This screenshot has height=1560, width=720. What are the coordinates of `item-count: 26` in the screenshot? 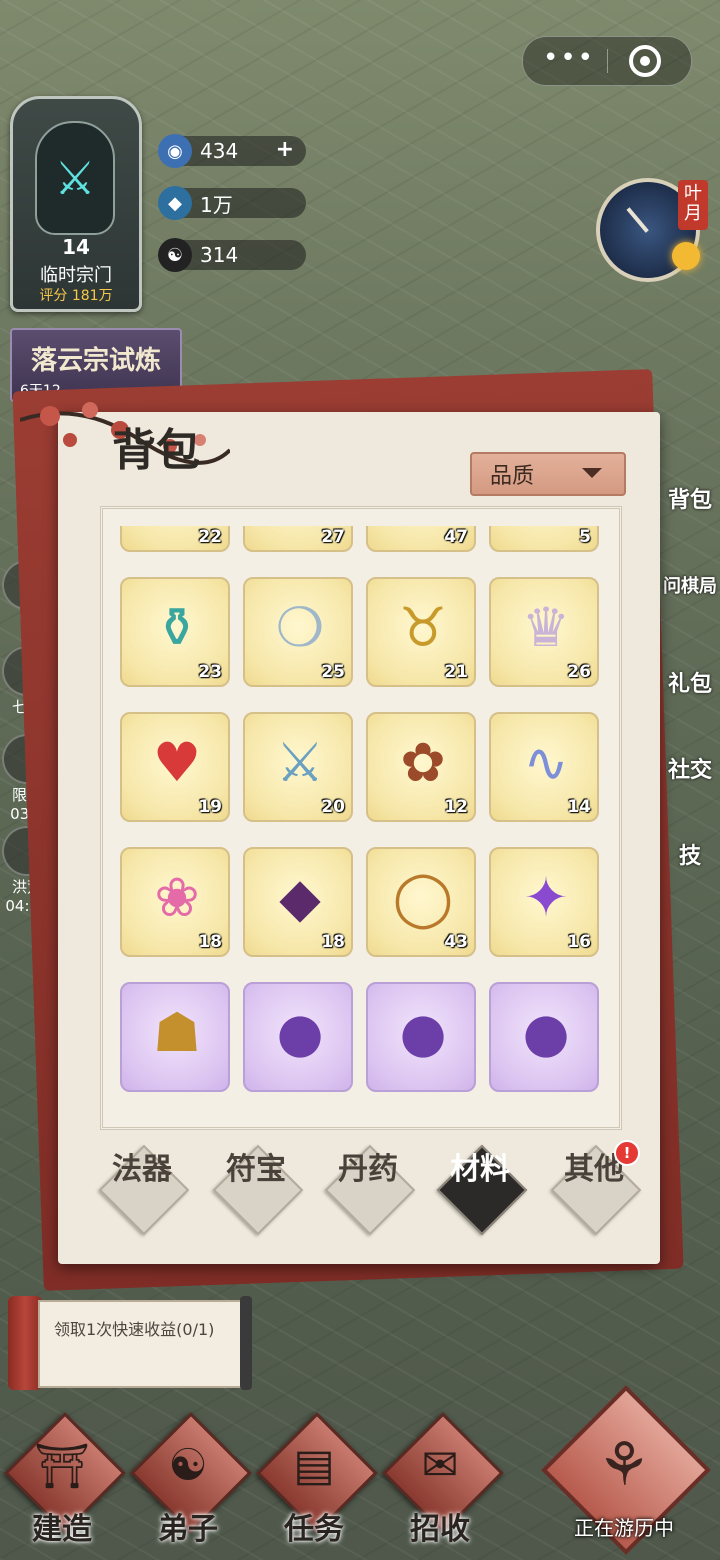 It's located at (579, 672).